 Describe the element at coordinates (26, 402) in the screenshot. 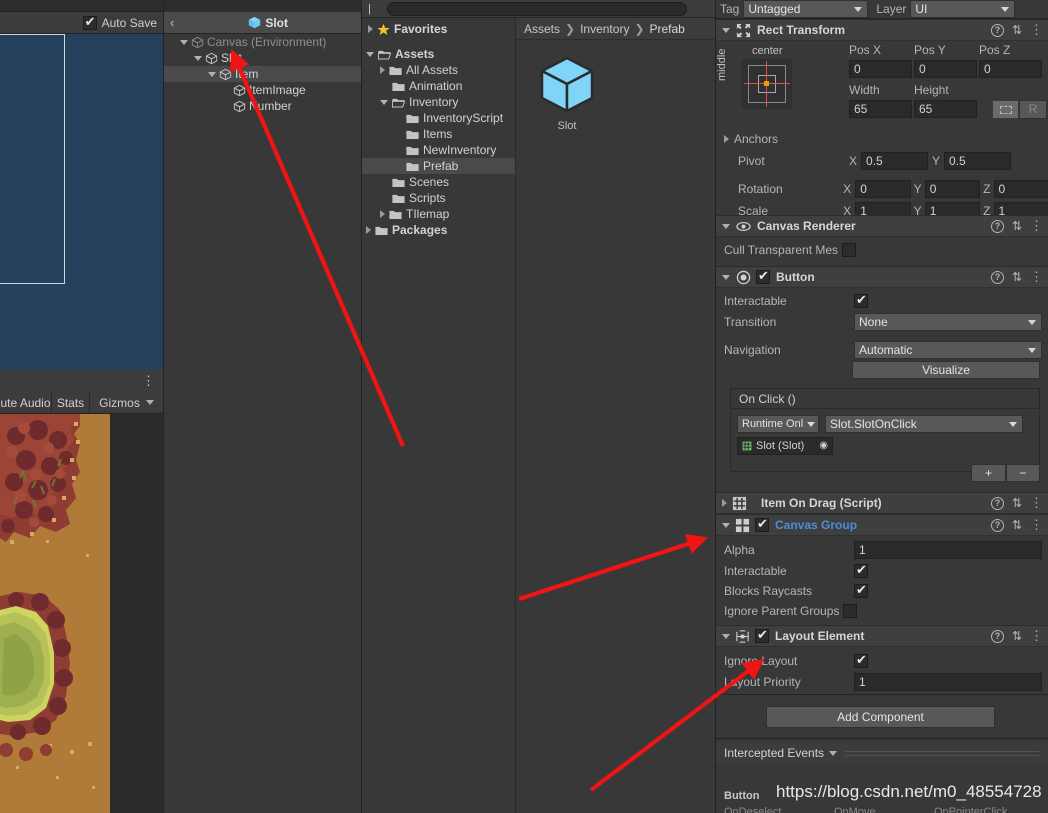

I see `mute-audio-button: ute Audio` at that location.